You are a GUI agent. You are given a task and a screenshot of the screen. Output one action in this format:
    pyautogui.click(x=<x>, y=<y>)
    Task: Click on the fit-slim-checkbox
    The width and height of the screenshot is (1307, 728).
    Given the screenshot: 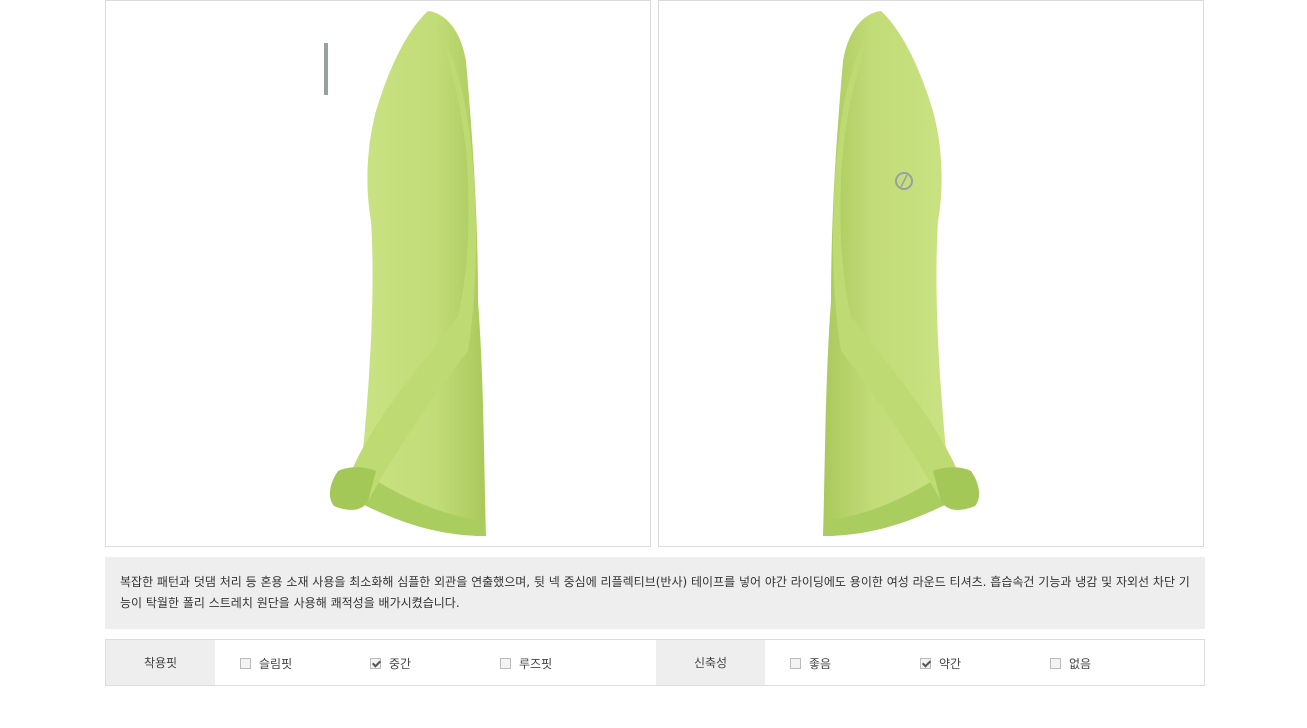 What is the action you would take?
    pyautogui.click(x=245, y=663)
    